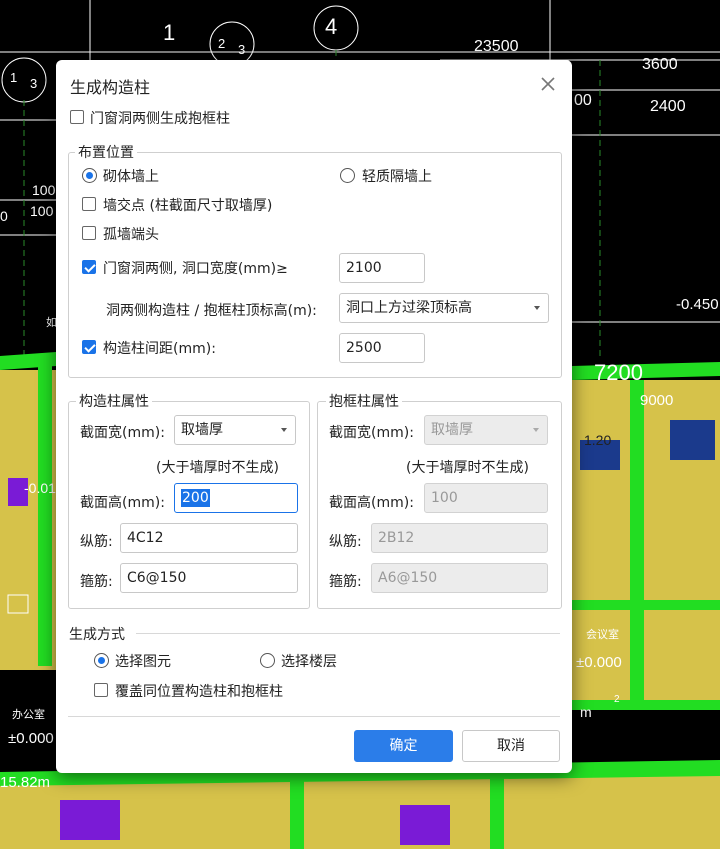 The image size is (720, 849). I want to click on opening-sides-checkbox, so click(89, 267).